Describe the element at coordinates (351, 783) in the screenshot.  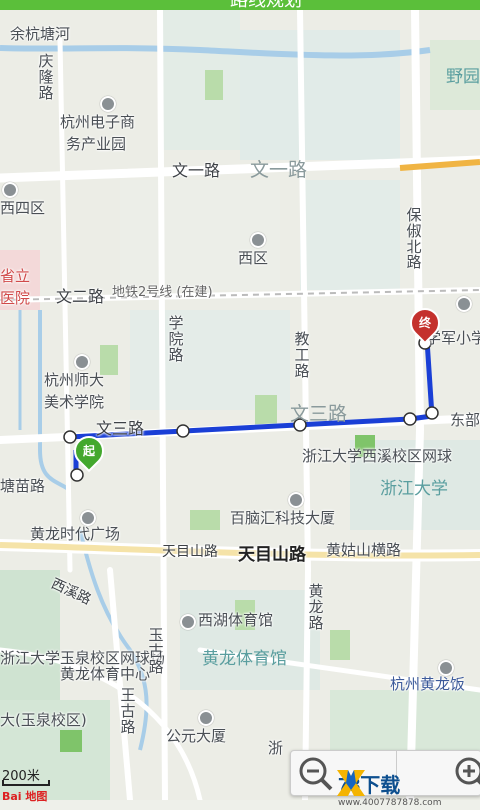
I see `watermark-logo-icon` at that location.